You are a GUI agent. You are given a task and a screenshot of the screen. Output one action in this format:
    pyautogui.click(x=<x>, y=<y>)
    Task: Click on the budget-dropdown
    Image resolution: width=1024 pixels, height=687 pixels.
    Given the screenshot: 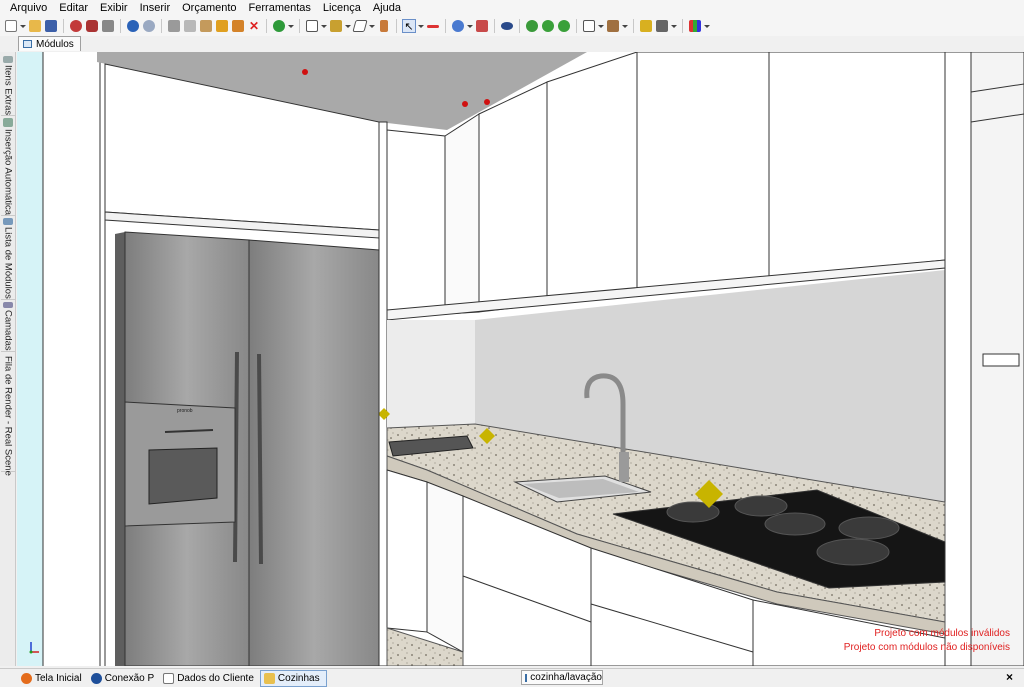 What is the action you would take?
    pyautogui.click(x=291, y=26)
    